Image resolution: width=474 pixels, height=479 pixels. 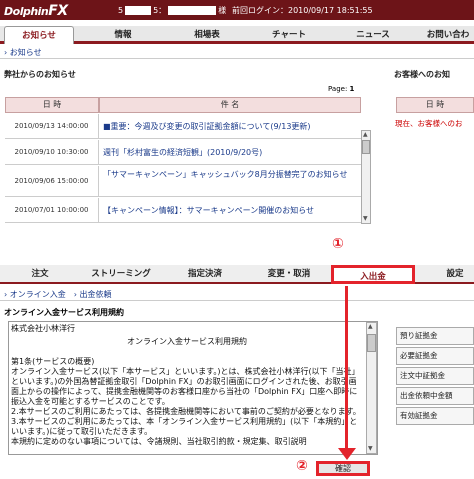 I want to click on top-tab-bar: お知らせ 情報 相場表 チャート ニュース お問い合わ, so click(x=237, y=35).